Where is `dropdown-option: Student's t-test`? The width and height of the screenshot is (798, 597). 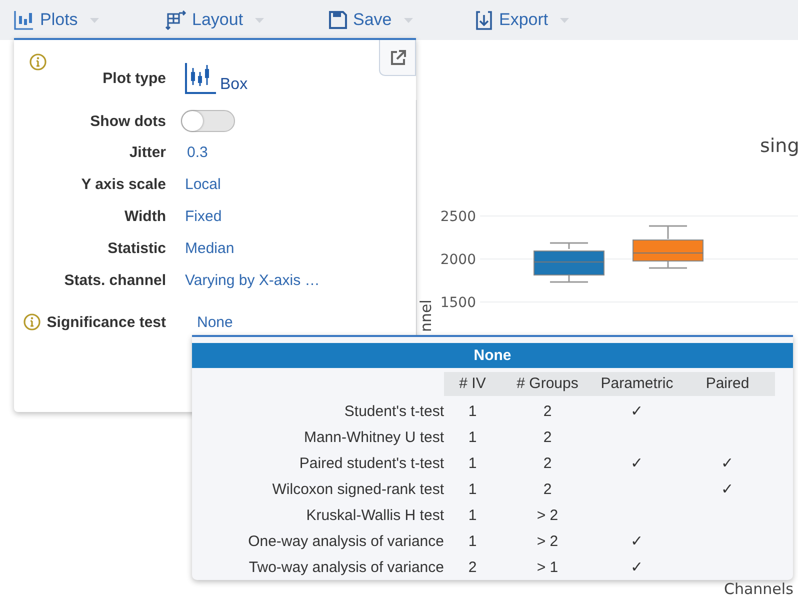
dropdown-option: Student's t-test is located at coordinates (318, 411).